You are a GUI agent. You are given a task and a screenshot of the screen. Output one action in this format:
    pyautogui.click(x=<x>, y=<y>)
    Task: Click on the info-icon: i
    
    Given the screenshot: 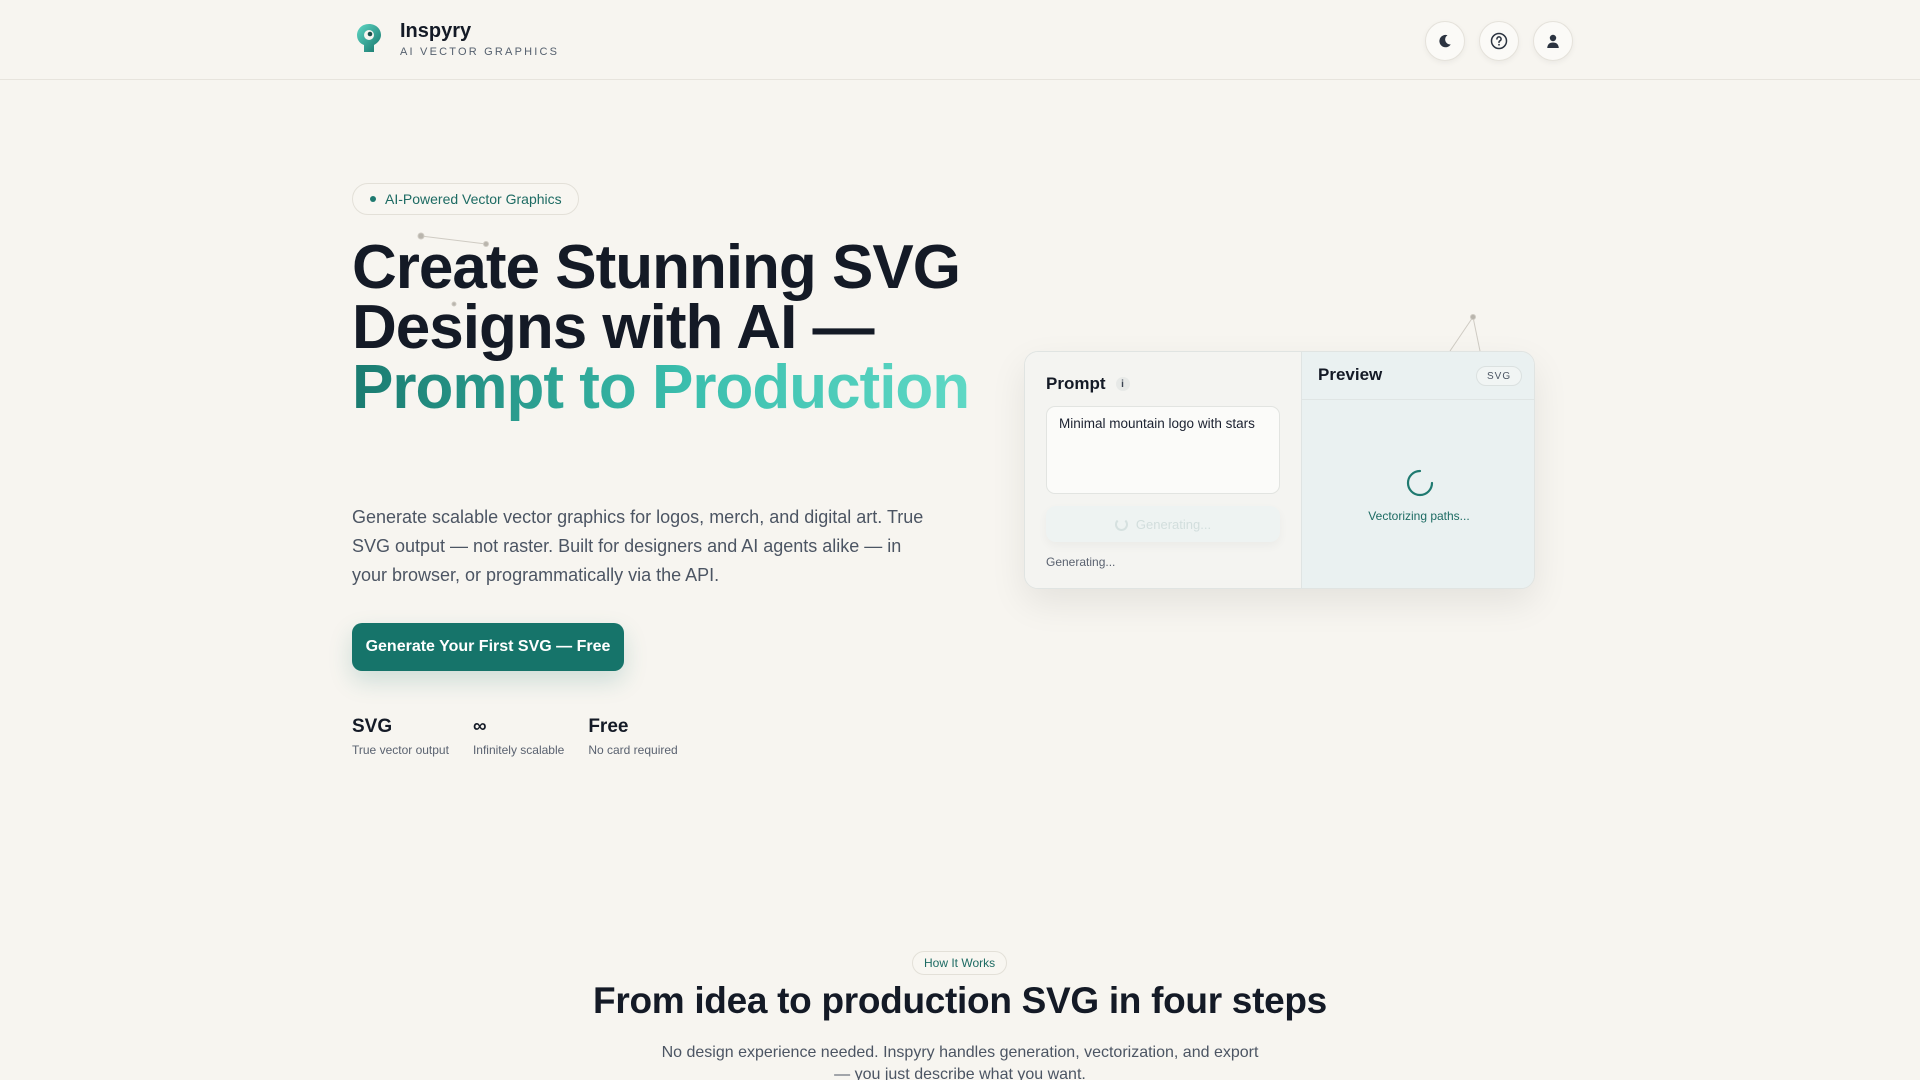 What is the action you would take?
    pyautogui.click(x=1122, y=384)
    